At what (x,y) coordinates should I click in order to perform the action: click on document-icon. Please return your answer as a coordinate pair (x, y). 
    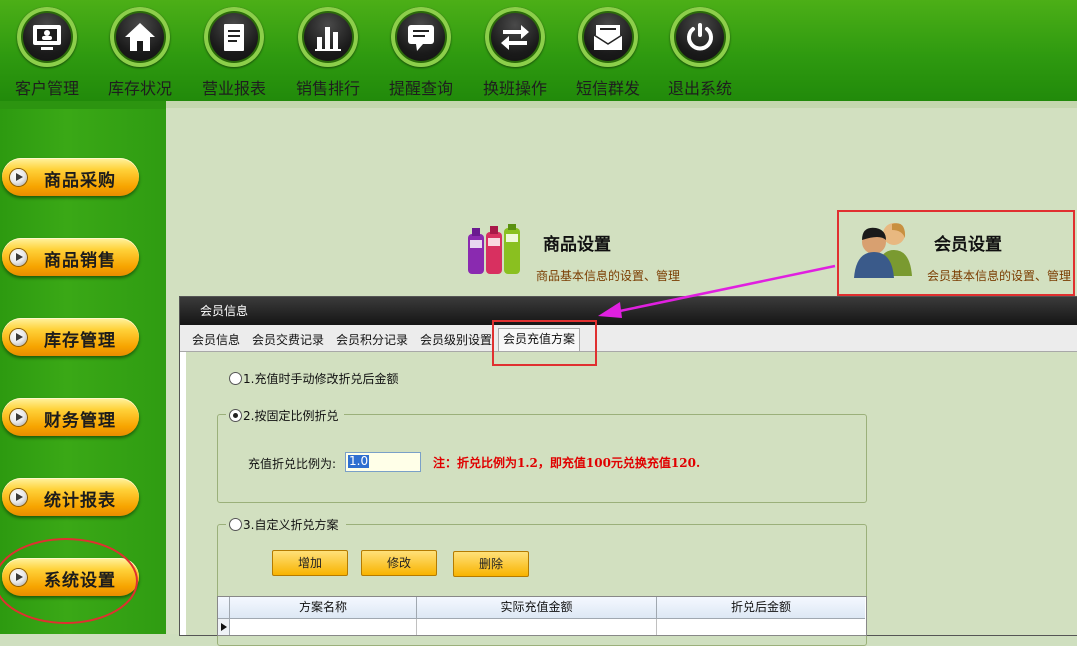
    Looking at the image, I should click on (234, 37).